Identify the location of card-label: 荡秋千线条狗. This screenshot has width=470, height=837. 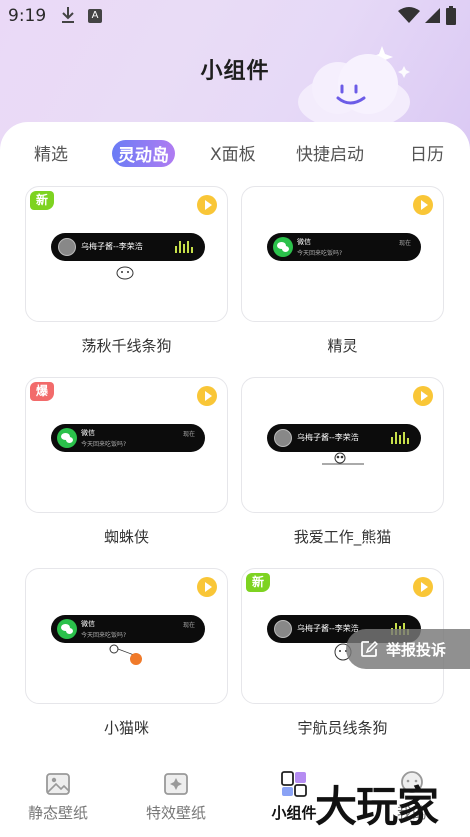
(126, 346).